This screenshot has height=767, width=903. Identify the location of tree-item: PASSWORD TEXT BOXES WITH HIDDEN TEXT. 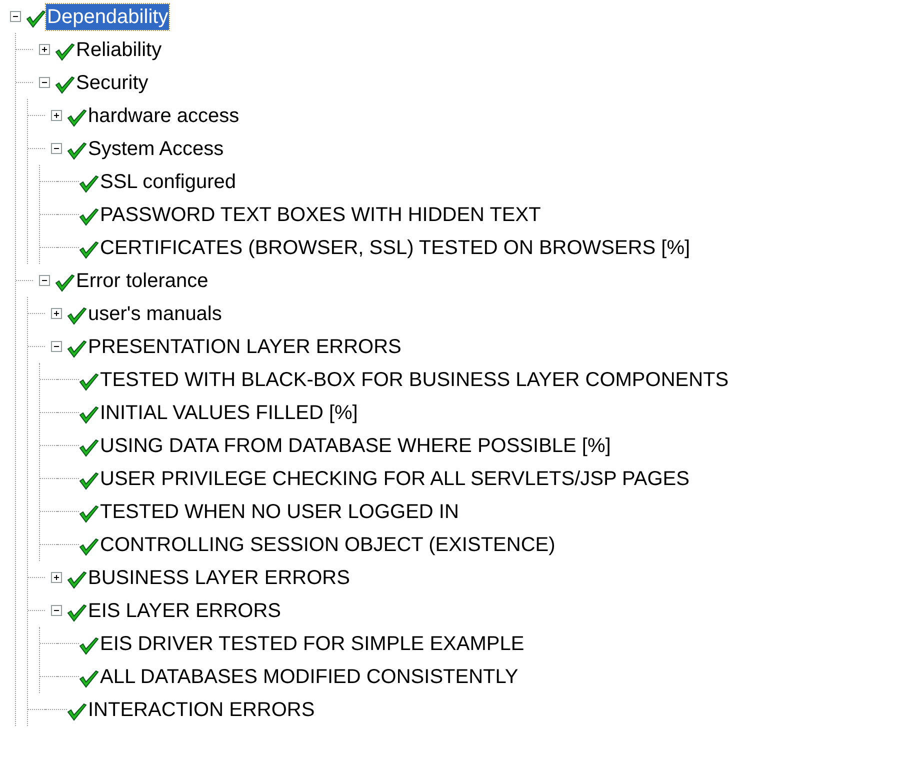
(320, 215).